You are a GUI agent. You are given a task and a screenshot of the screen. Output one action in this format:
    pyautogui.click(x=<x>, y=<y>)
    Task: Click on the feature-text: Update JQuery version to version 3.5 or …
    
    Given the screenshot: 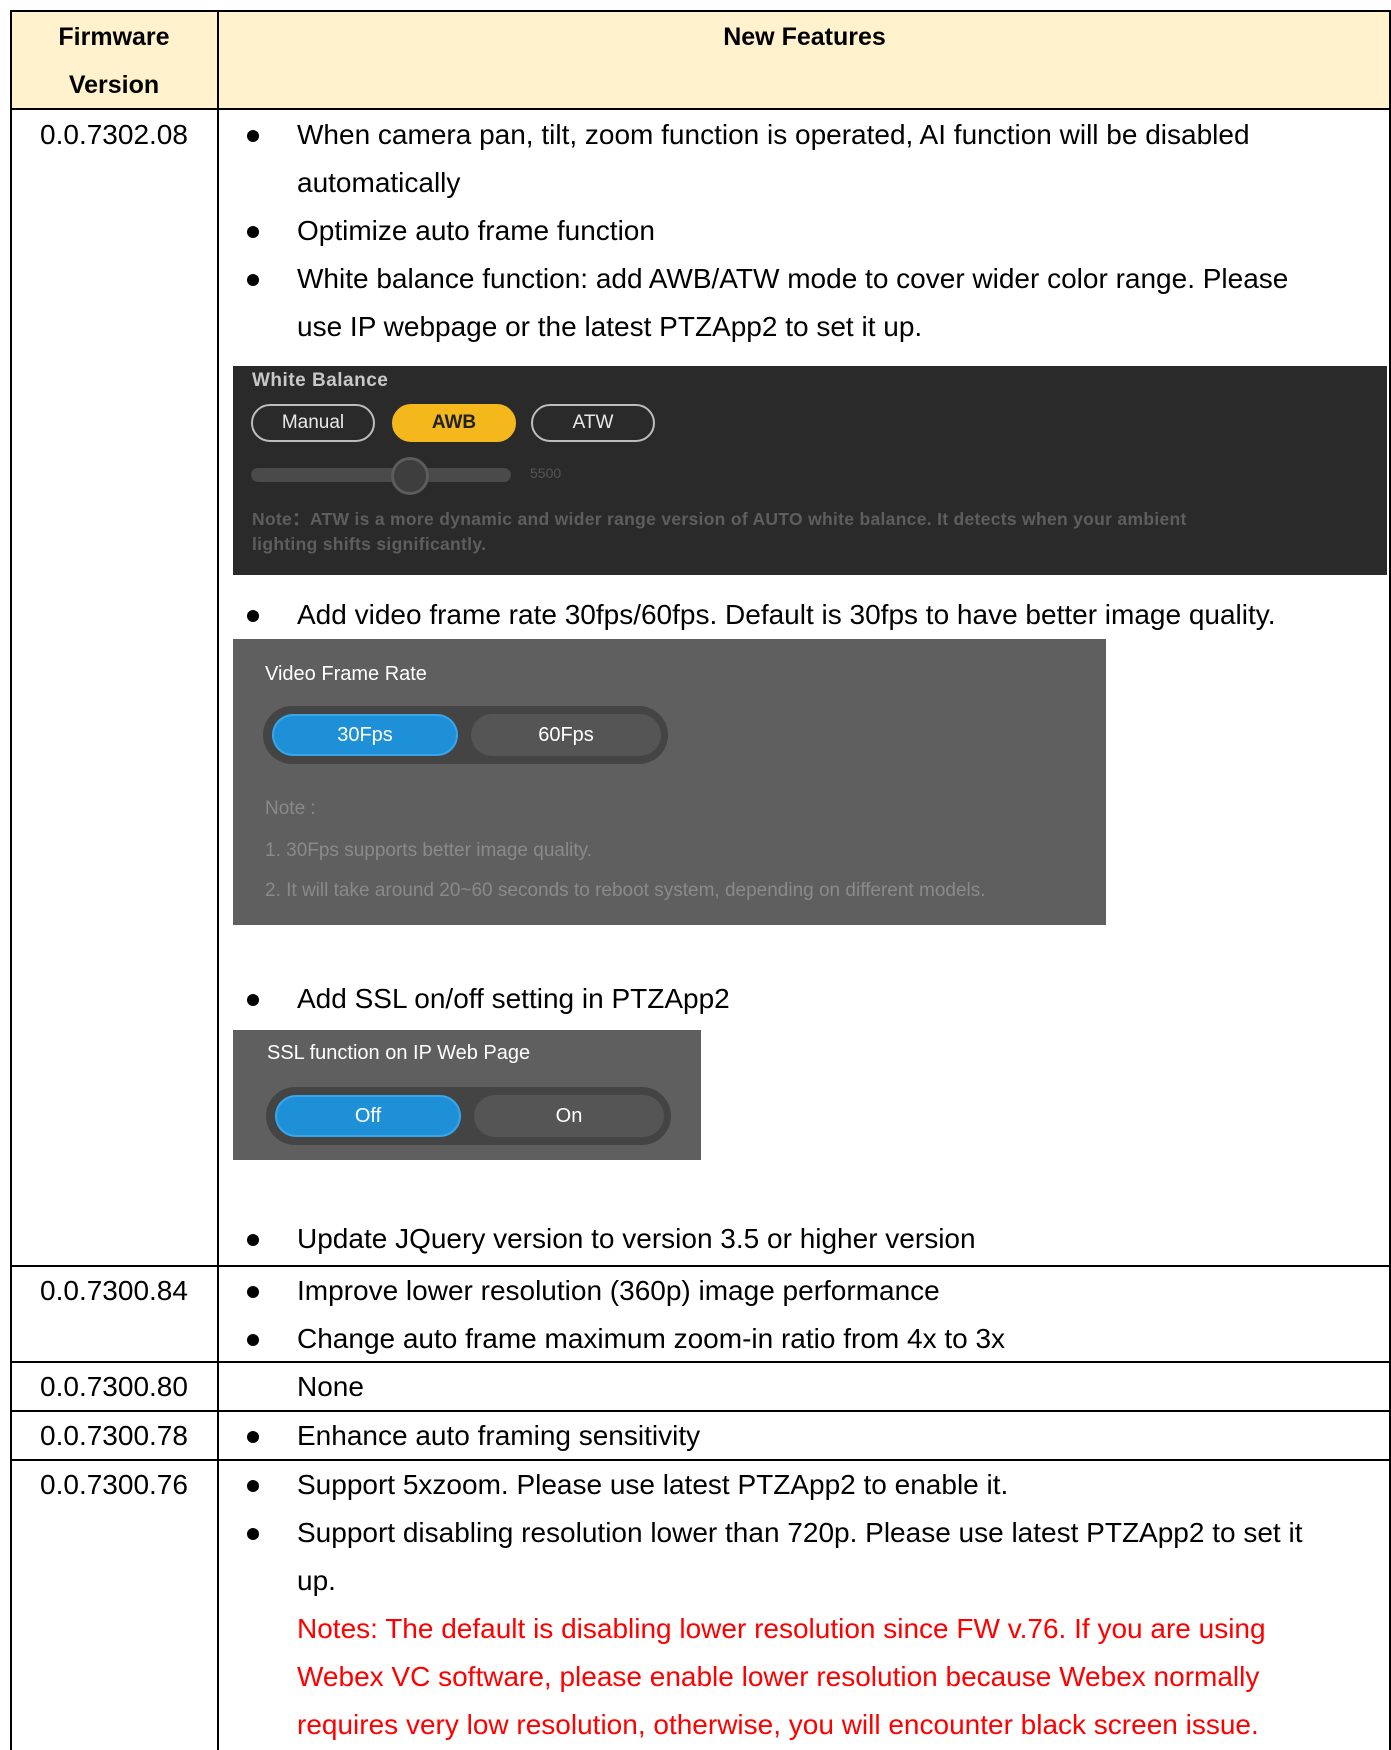 What is the action you would take?
    pyautogui.click(x=636, y=1238)
    